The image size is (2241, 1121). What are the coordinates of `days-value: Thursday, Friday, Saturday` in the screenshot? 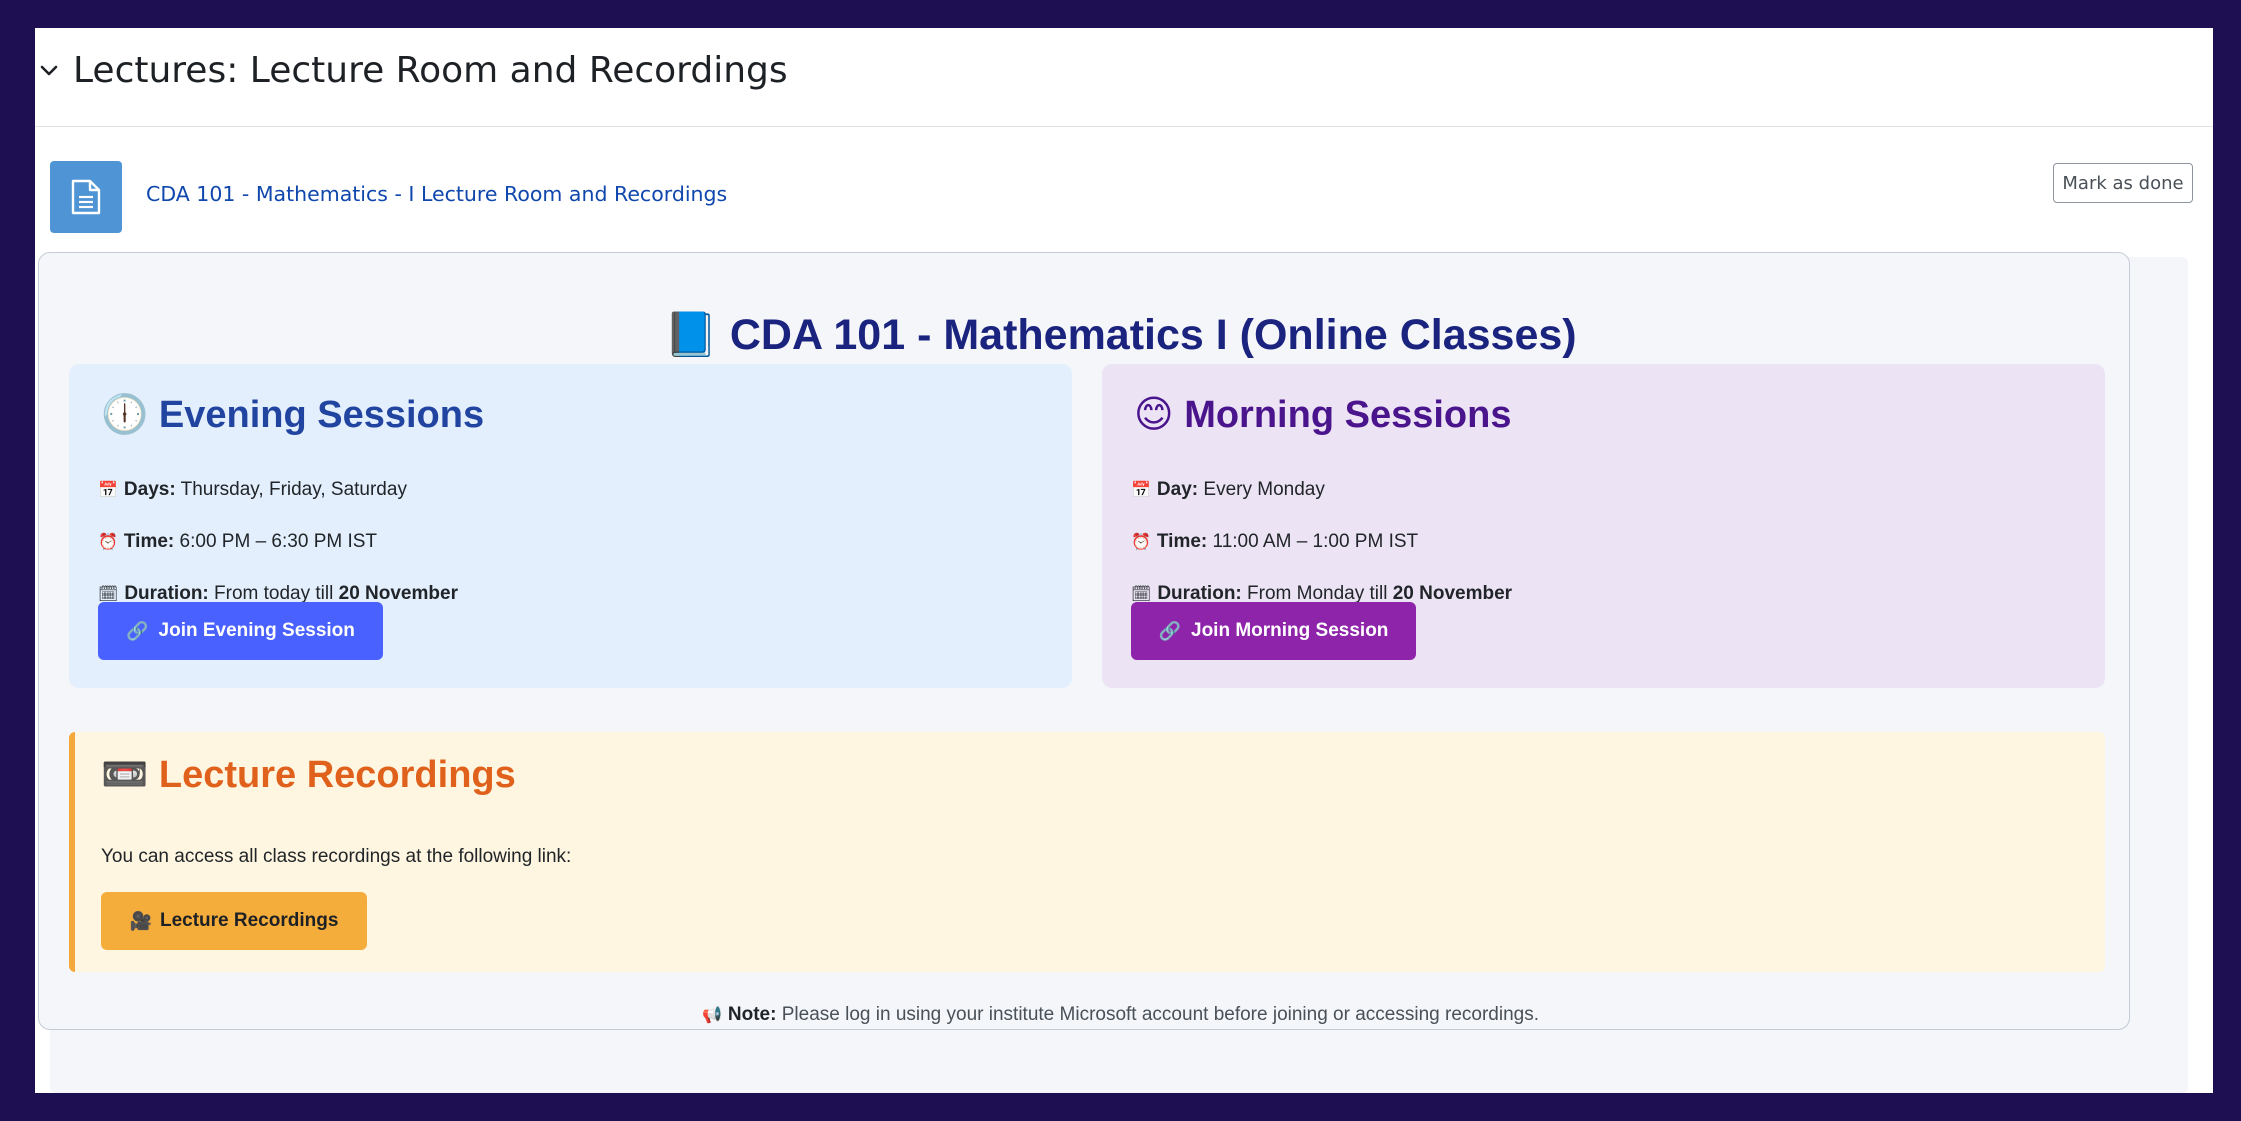 It's located at (293, 489).